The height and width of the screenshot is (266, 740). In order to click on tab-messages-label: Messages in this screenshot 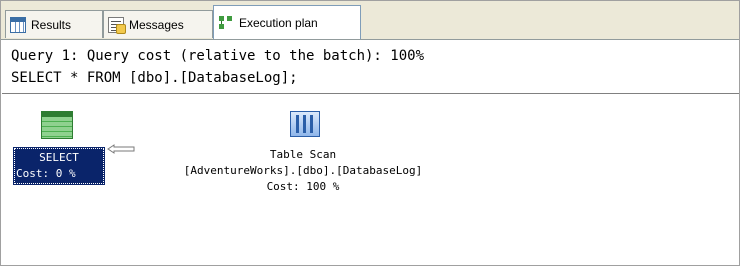, I will do `click(156, 24)`.